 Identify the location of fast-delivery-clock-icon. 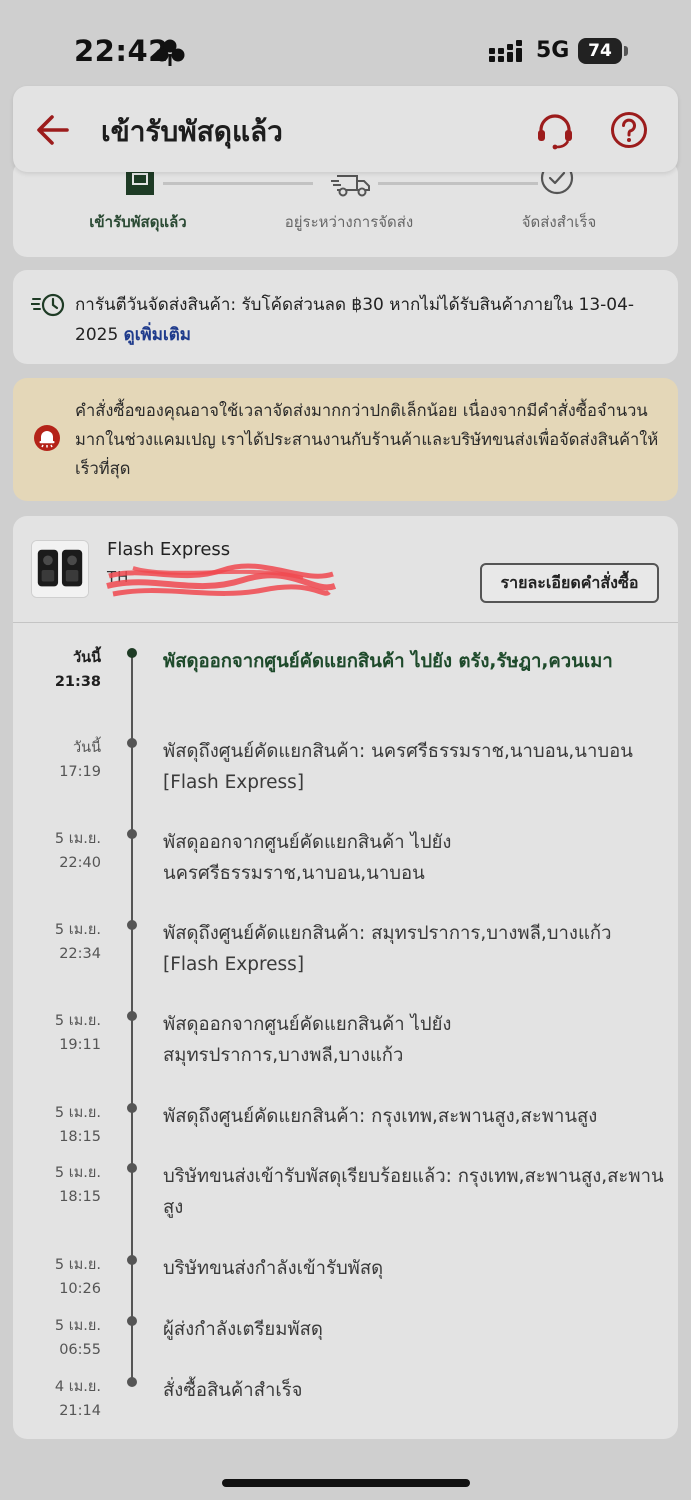
(48, 305).